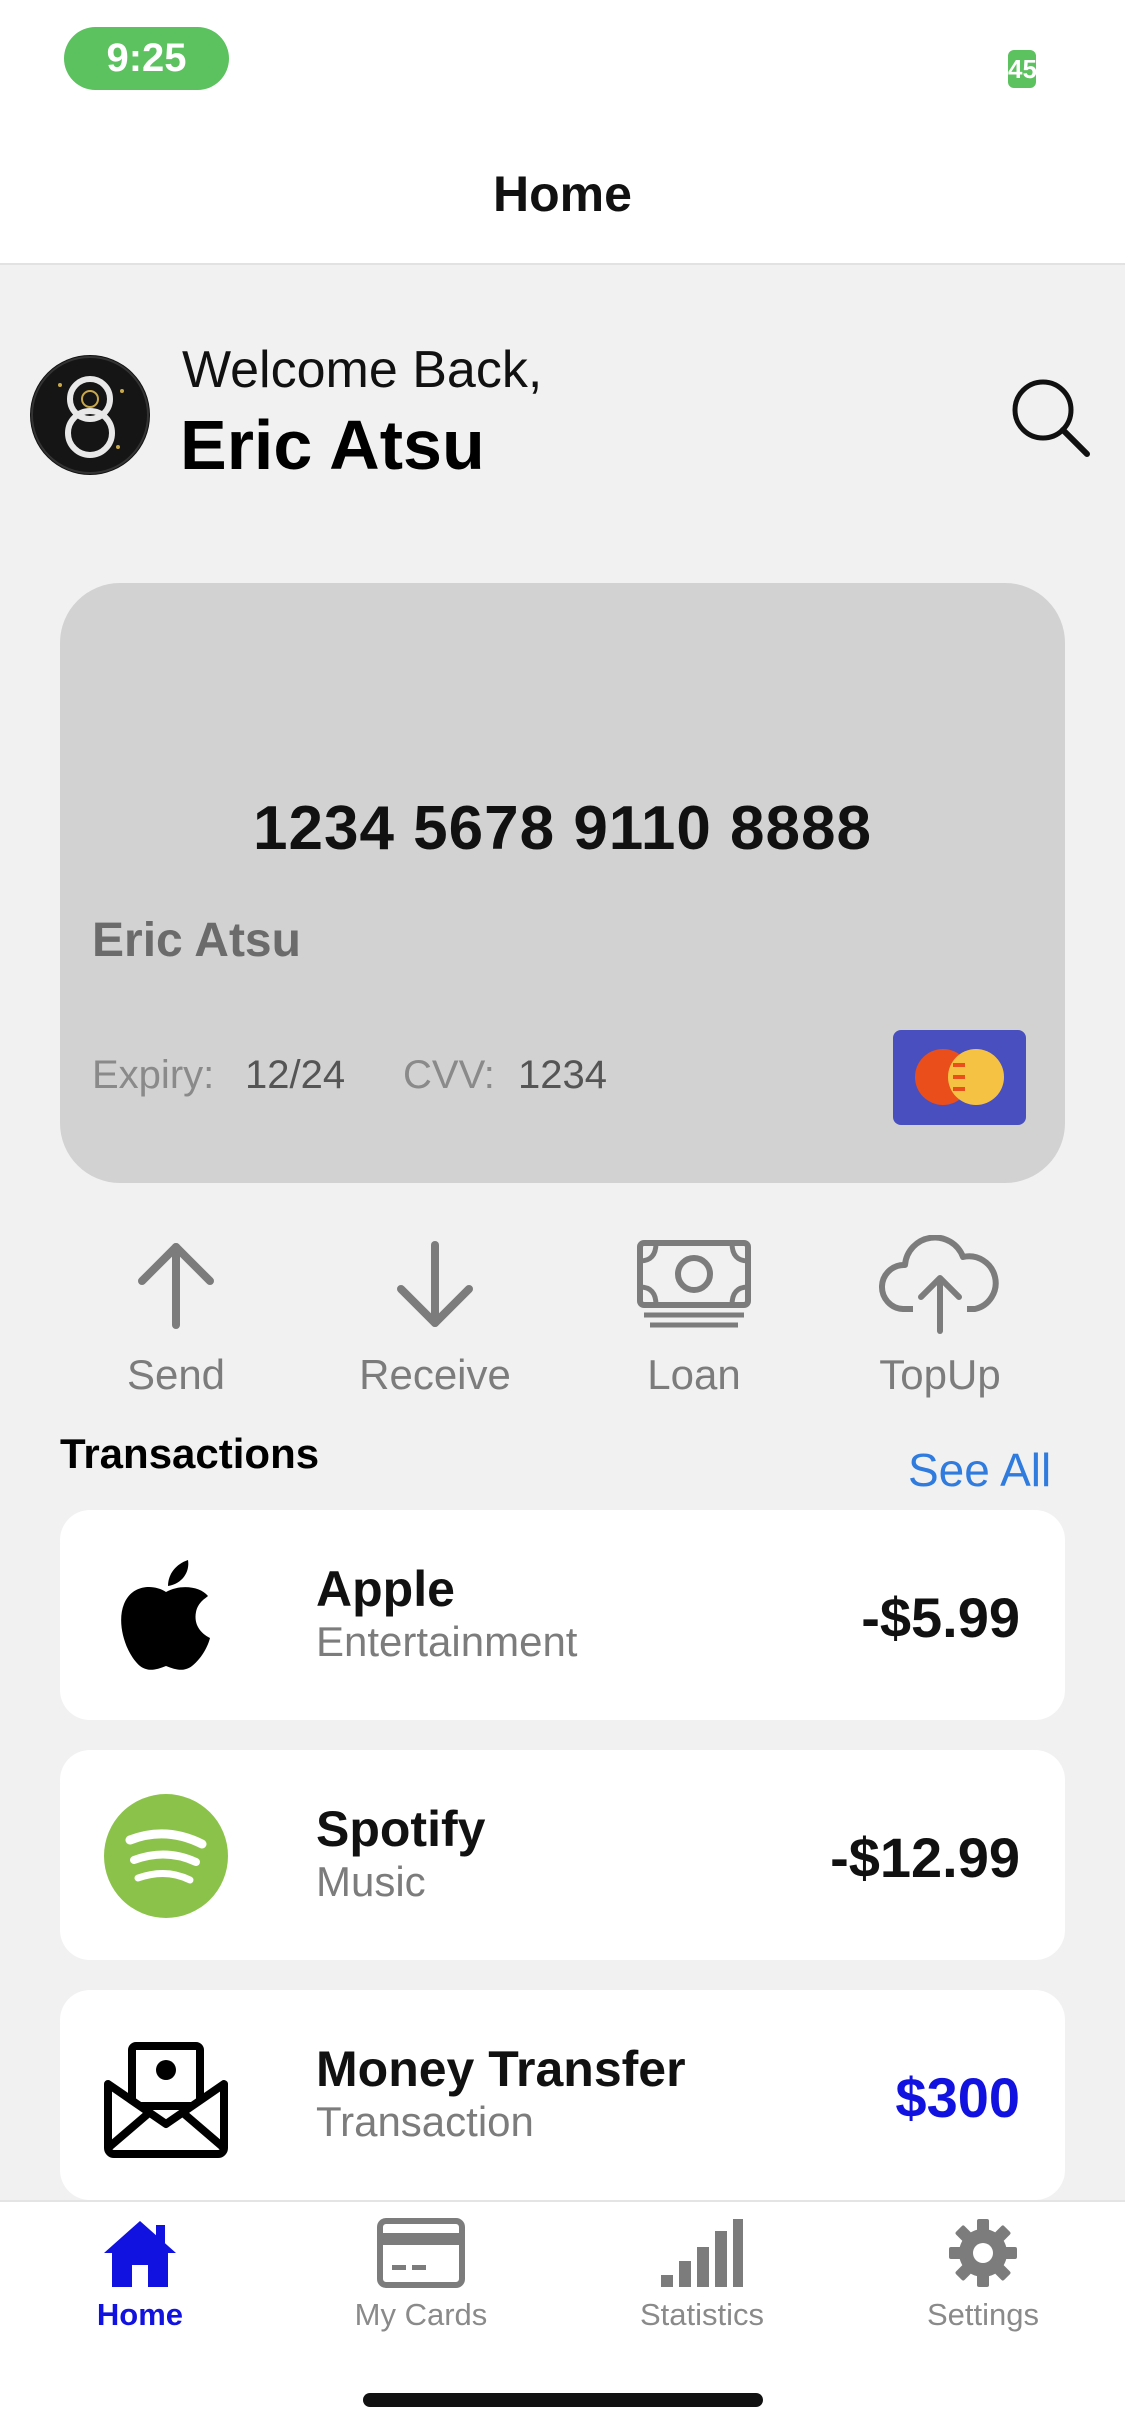  I want to click on tab-home: Home, so click(140, 2275).